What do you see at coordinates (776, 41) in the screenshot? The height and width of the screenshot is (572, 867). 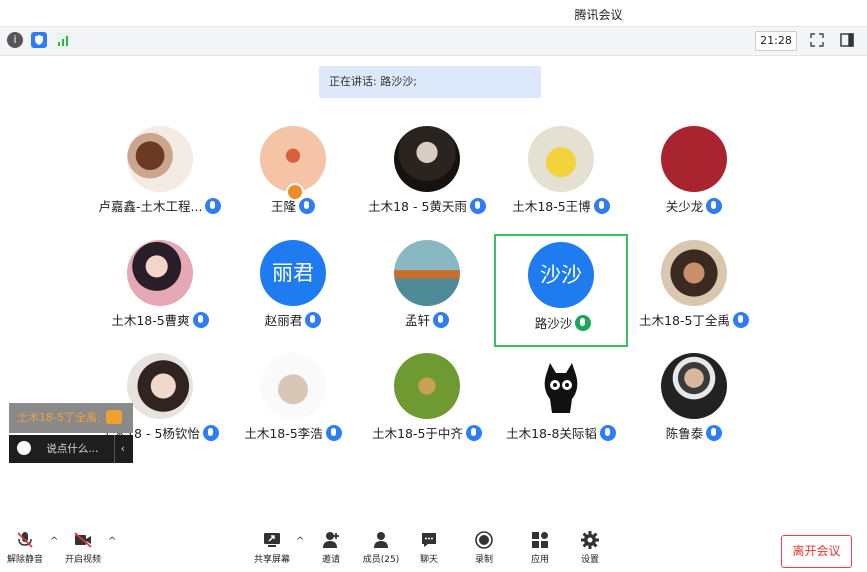 I see `meeting-clock: 21:28` at bounding box center [776, 41].